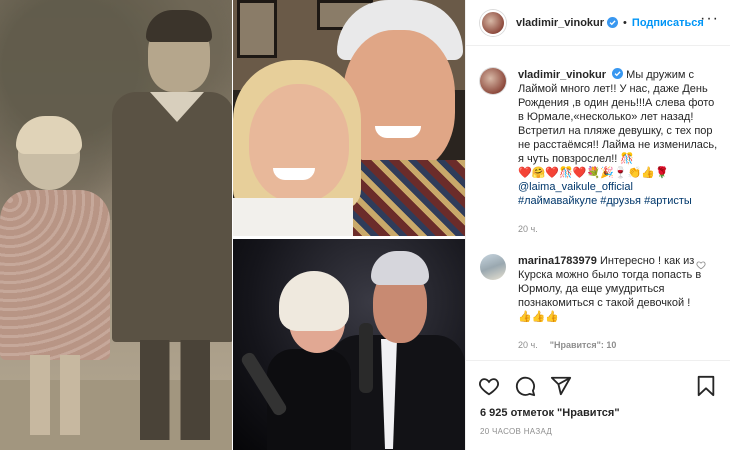 This screenshot has width=730, height=450. I want to click on caption-emojis: ❤️🤗❤️🎊❤️💐🎉🍷👏👍🌹, so click(593, 173).